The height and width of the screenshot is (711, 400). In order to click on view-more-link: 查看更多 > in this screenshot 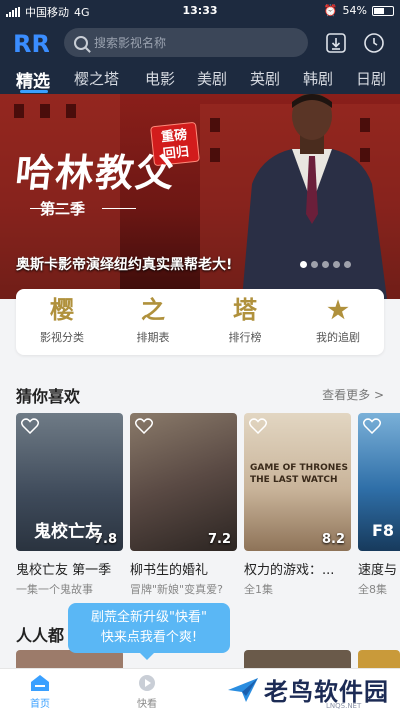, I will do `click(353, 394)`.